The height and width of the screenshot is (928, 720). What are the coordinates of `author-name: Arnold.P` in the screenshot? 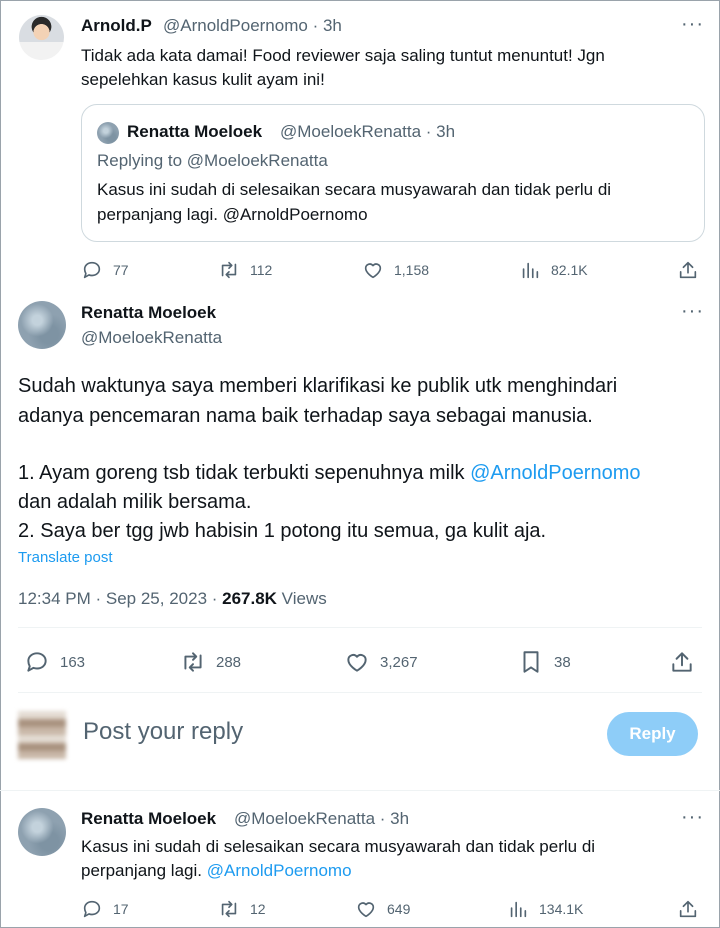 It's located at (116, 26).